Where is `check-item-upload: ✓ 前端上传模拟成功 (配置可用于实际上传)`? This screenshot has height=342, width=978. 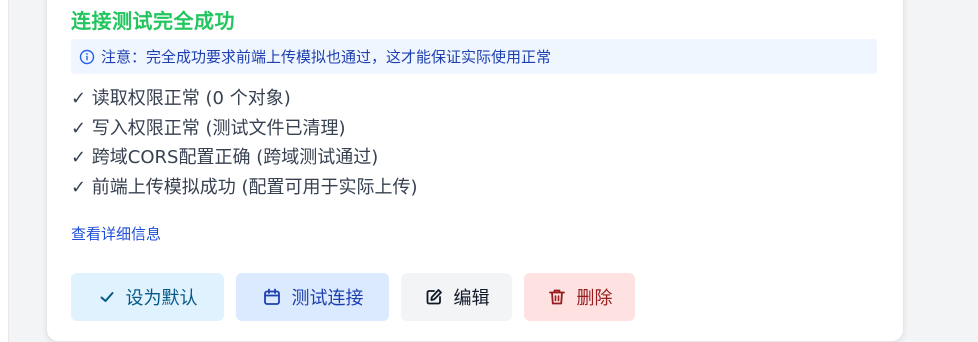 check-item-upload: ✓ 前端上传模拟成功 (配置可用于实际上传) is located at coordinates (244, 187).